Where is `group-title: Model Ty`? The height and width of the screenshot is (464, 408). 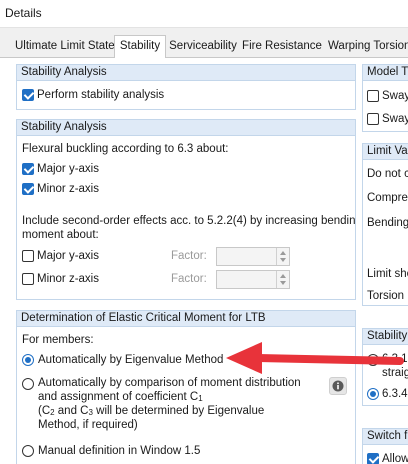 group-title: Model Ty is located at coordinates (387, 72).